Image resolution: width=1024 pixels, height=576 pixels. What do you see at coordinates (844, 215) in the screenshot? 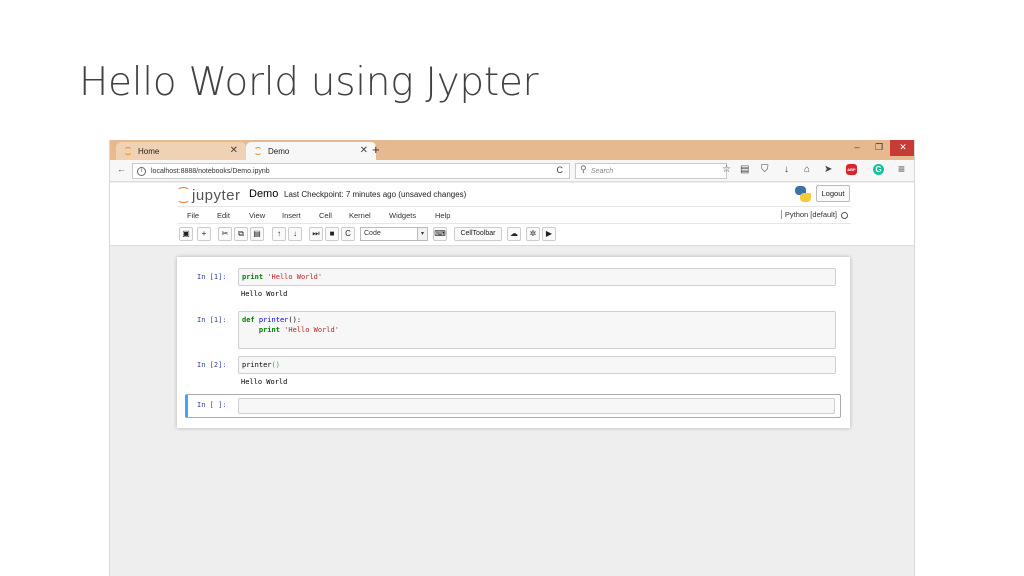
I see `kernel-status-icon` at bounding box center [844, 215].